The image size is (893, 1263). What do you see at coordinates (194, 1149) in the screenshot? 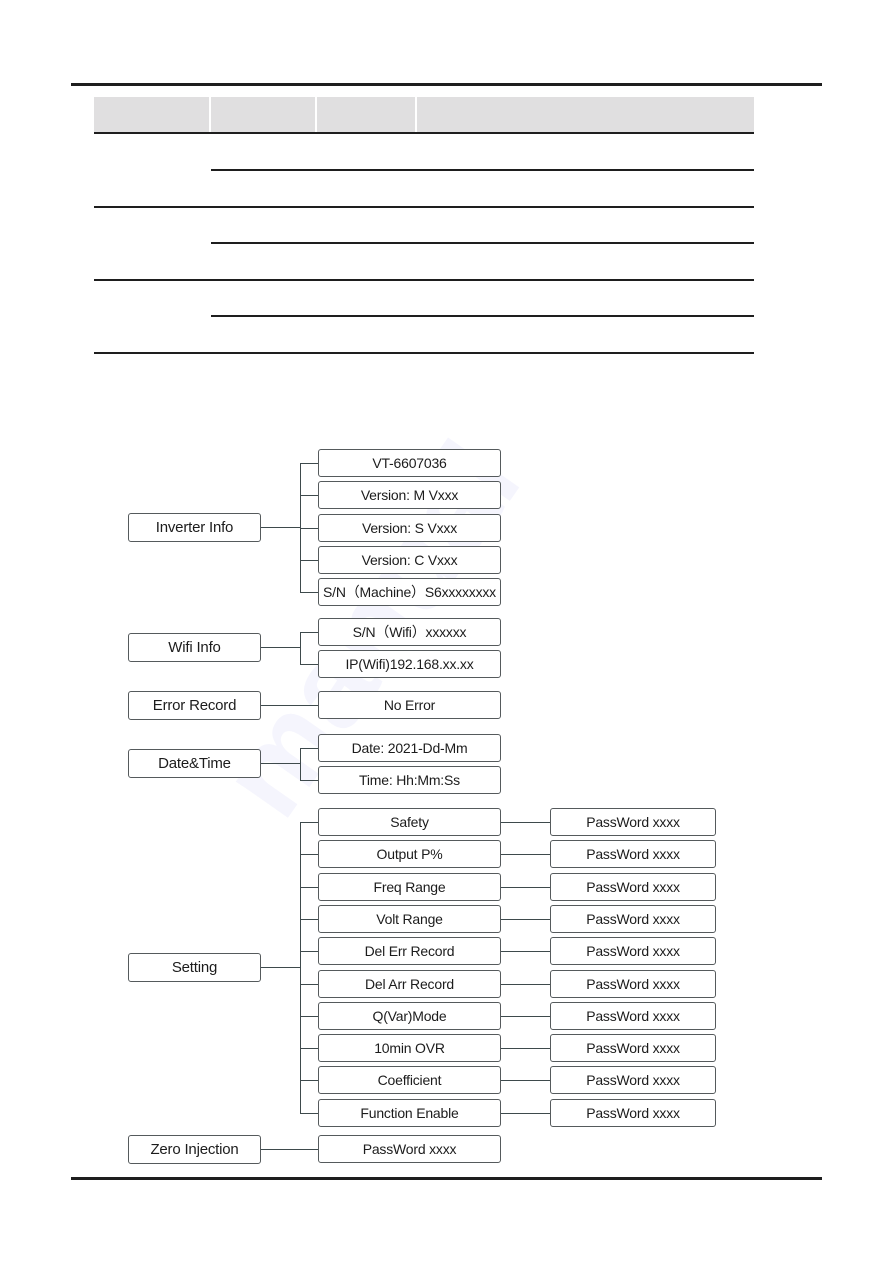
I see `menu-node-zero-injection: Zero Injection` at bounding box center [194, 1149].